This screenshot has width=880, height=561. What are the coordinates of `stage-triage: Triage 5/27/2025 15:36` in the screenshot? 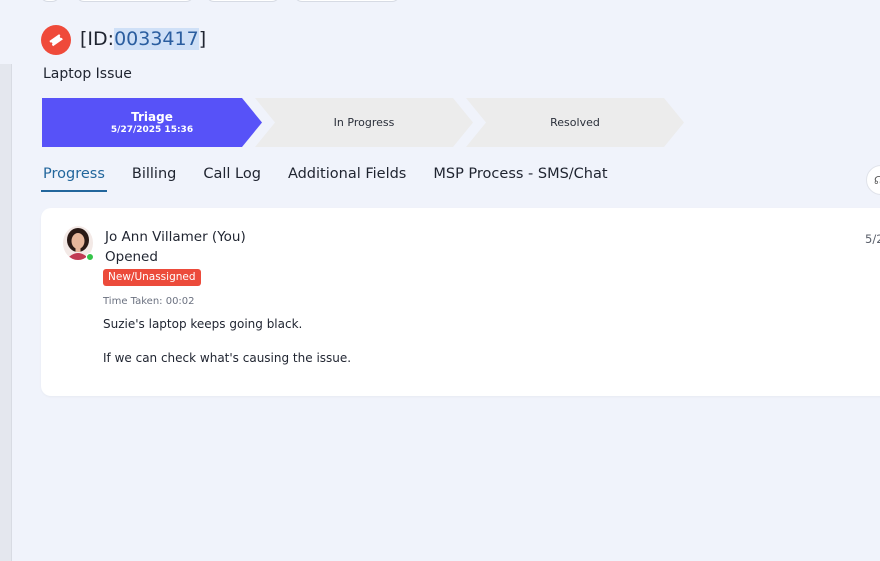 It's located at (152, 122).